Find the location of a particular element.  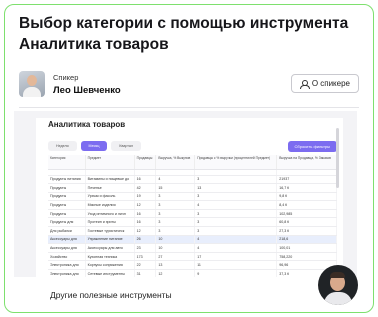

reset-filters-button: Сбросить фильтры is located at coordinates (312, 146).